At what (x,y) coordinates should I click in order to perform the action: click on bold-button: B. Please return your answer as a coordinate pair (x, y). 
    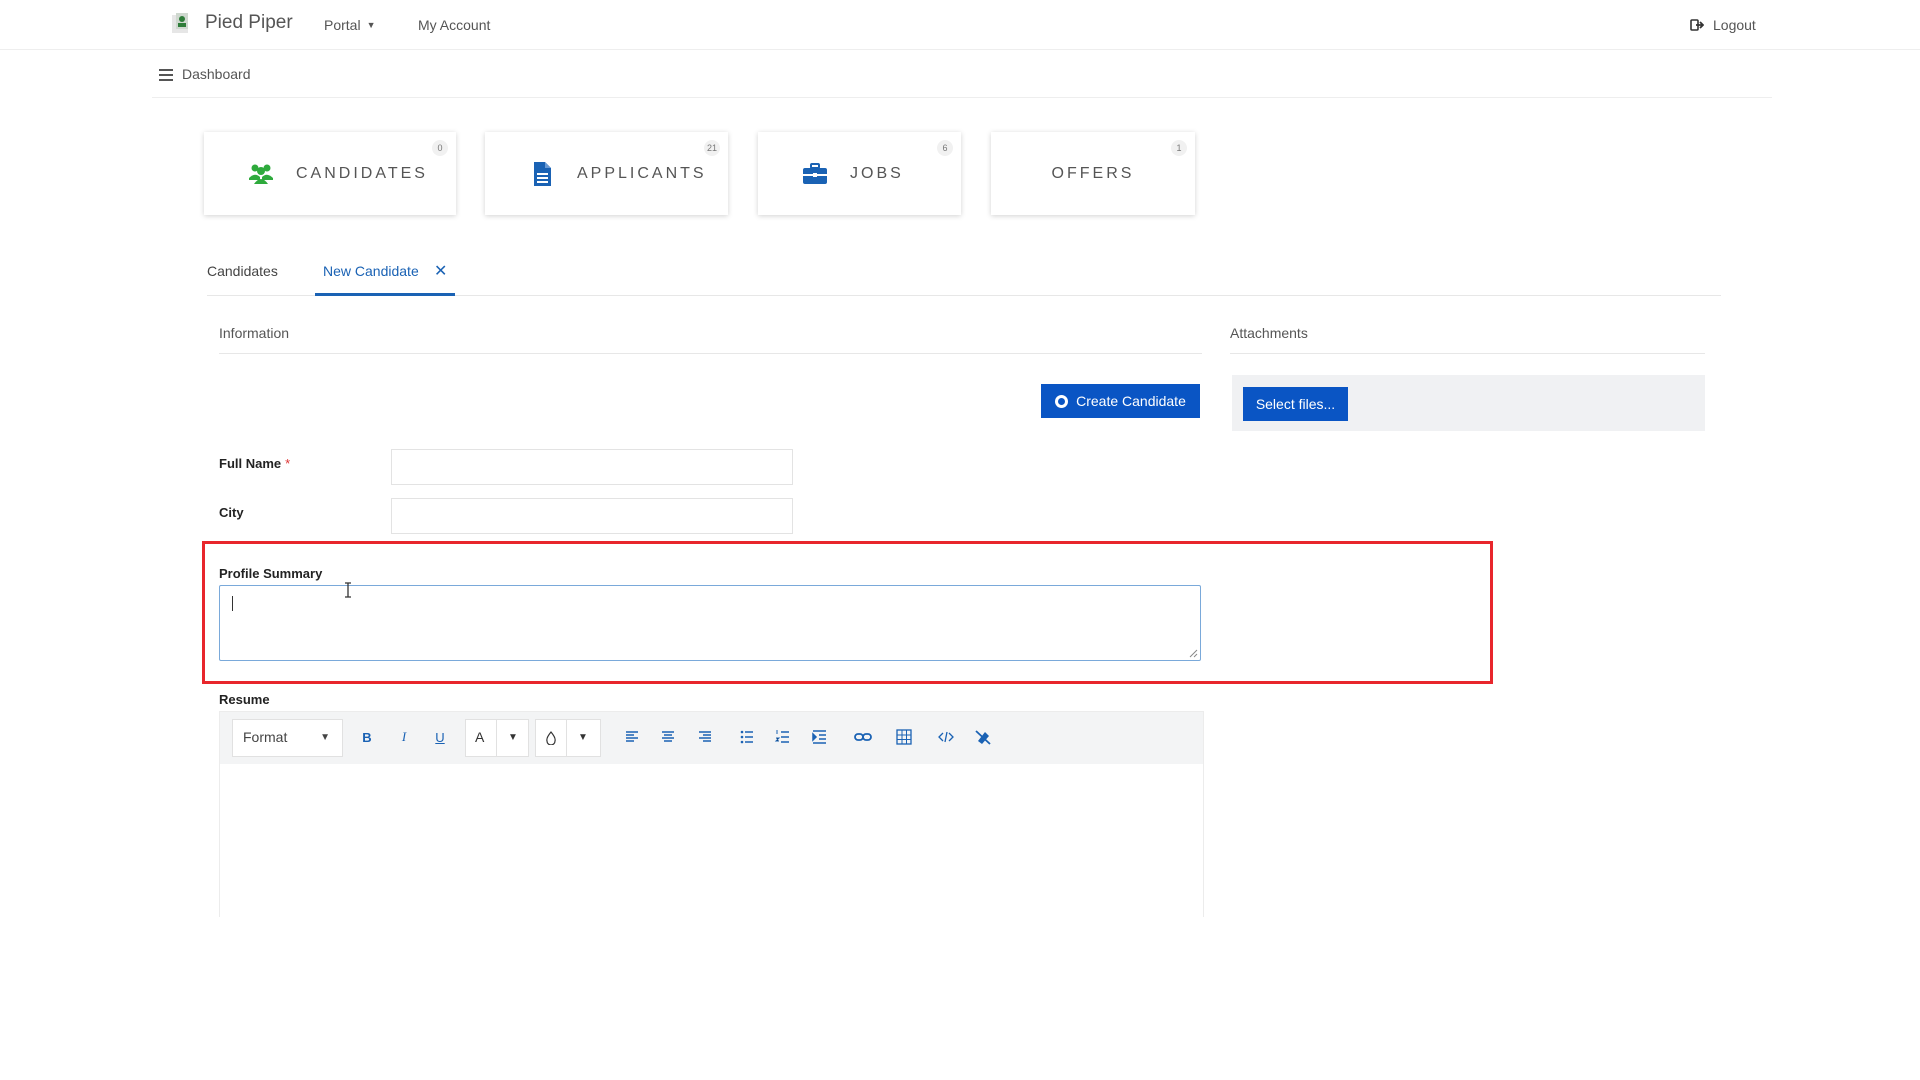
    Looking at the image, I should click on (367, 737).